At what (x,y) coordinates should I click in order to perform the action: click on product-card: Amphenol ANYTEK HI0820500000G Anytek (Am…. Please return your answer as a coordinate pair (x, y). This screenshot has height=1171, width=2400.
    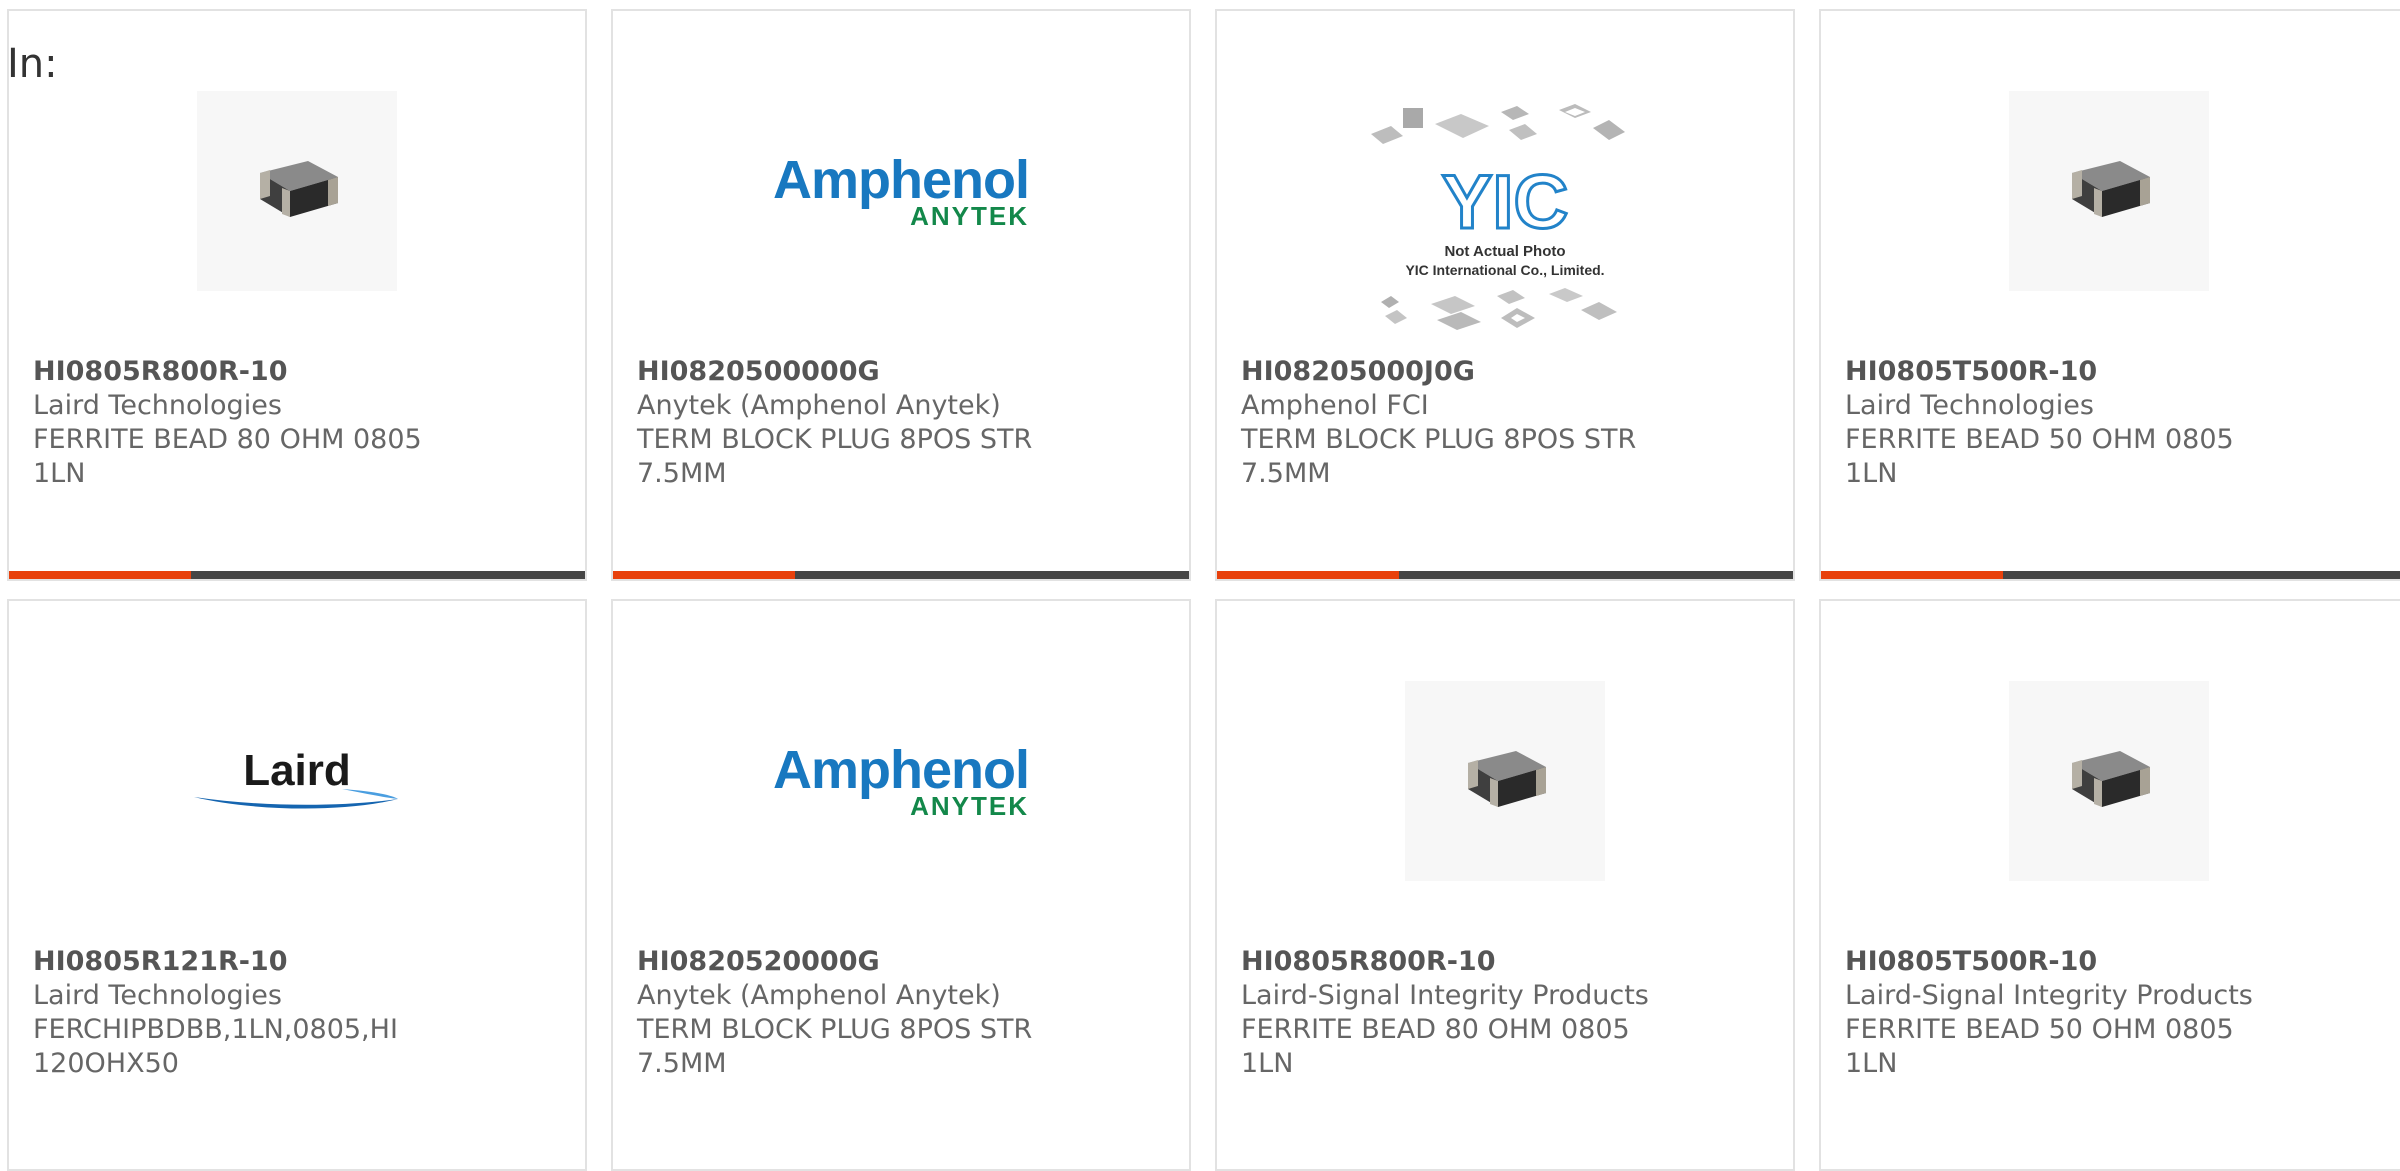
    Looking at the image, I should click on (901, 295).